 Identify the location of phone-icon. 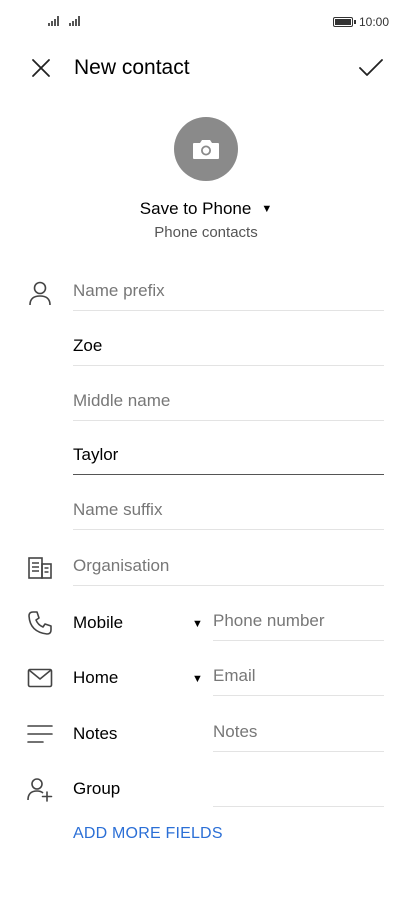
(40, 623).